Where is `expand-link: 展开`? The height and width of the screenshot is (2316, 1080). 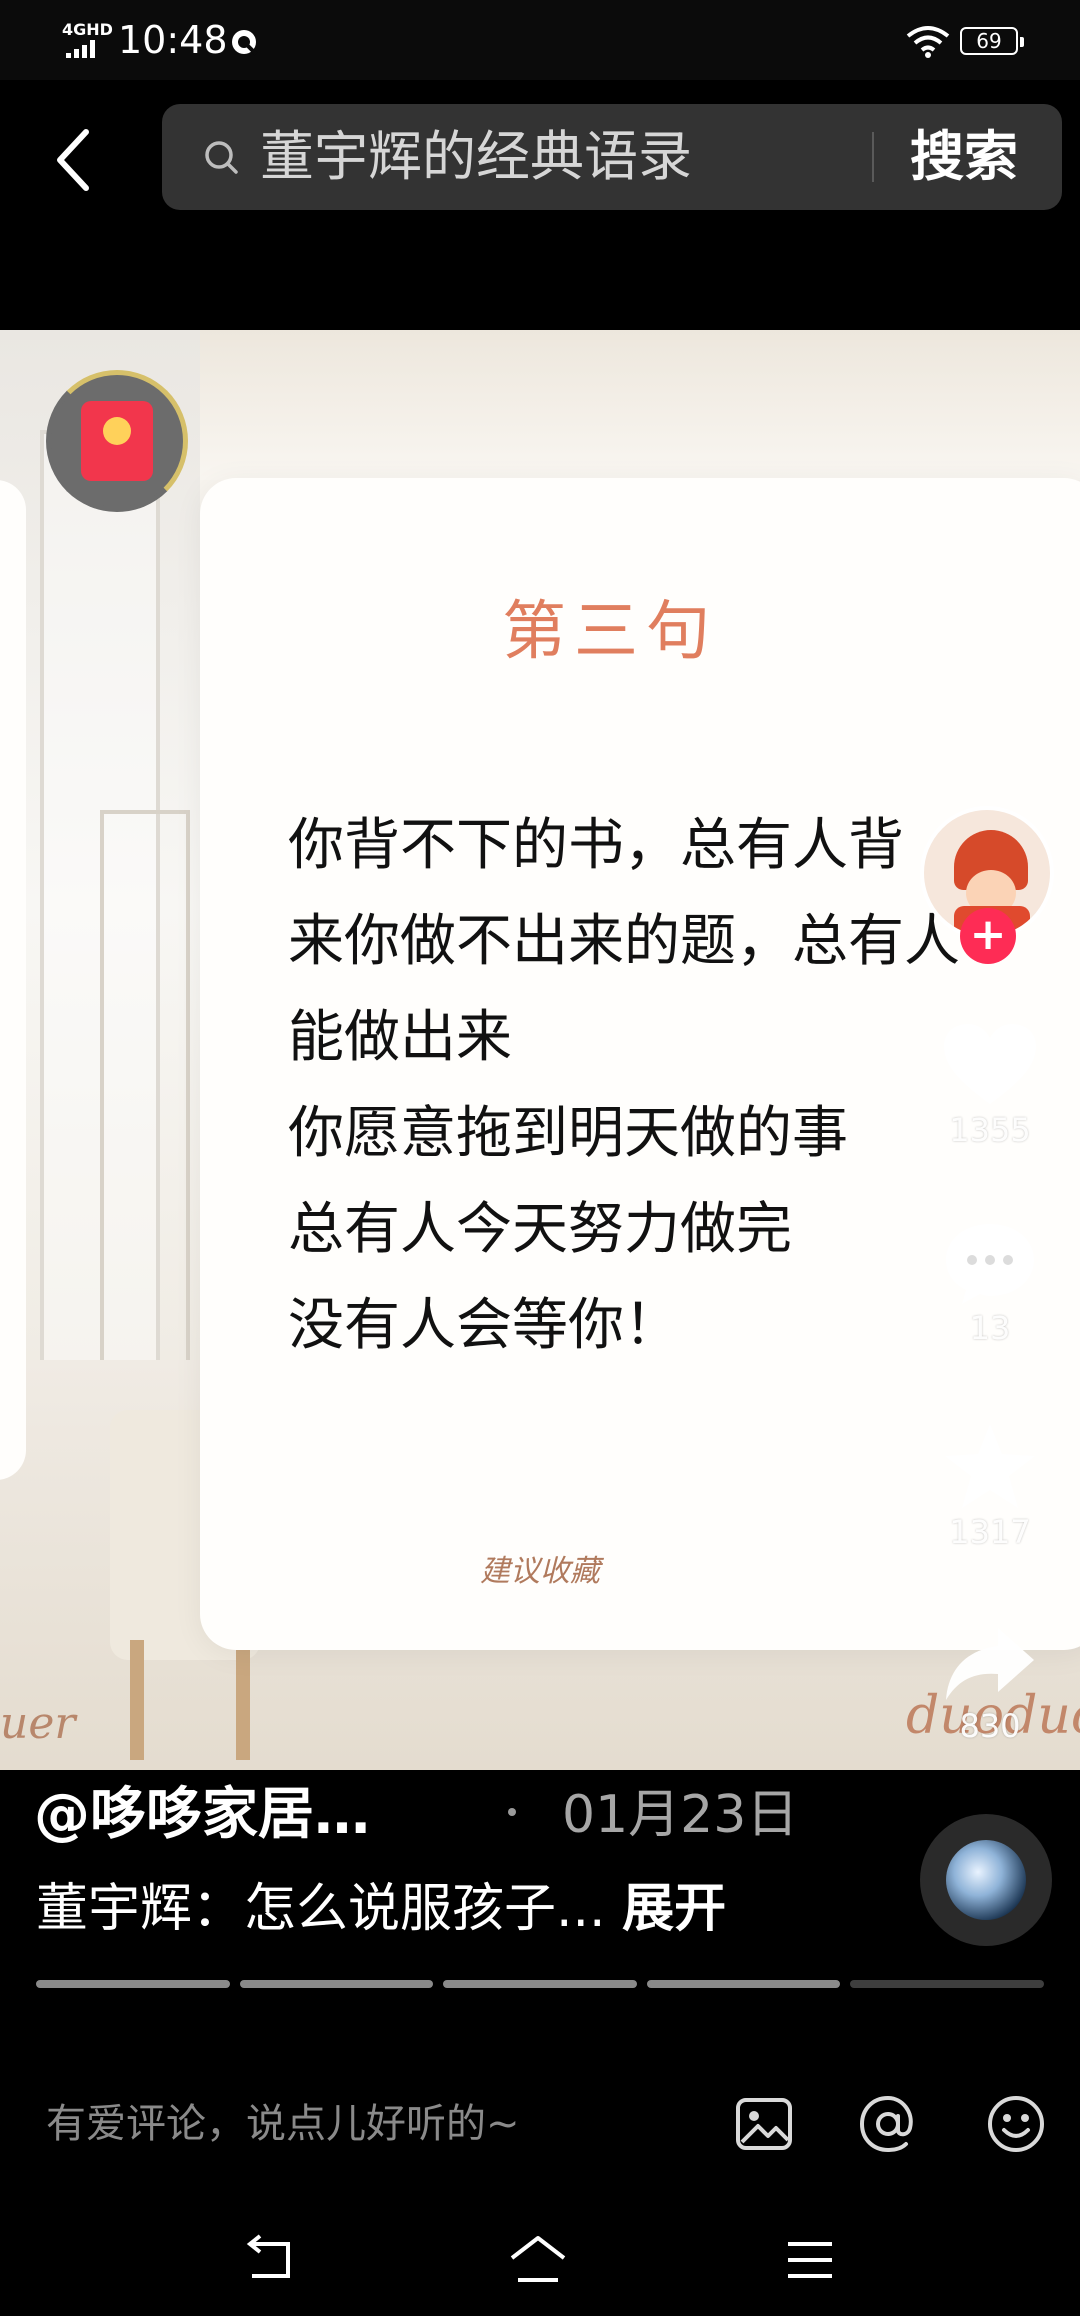 expand-link: 展开 is located at coordinates (674, 1909).